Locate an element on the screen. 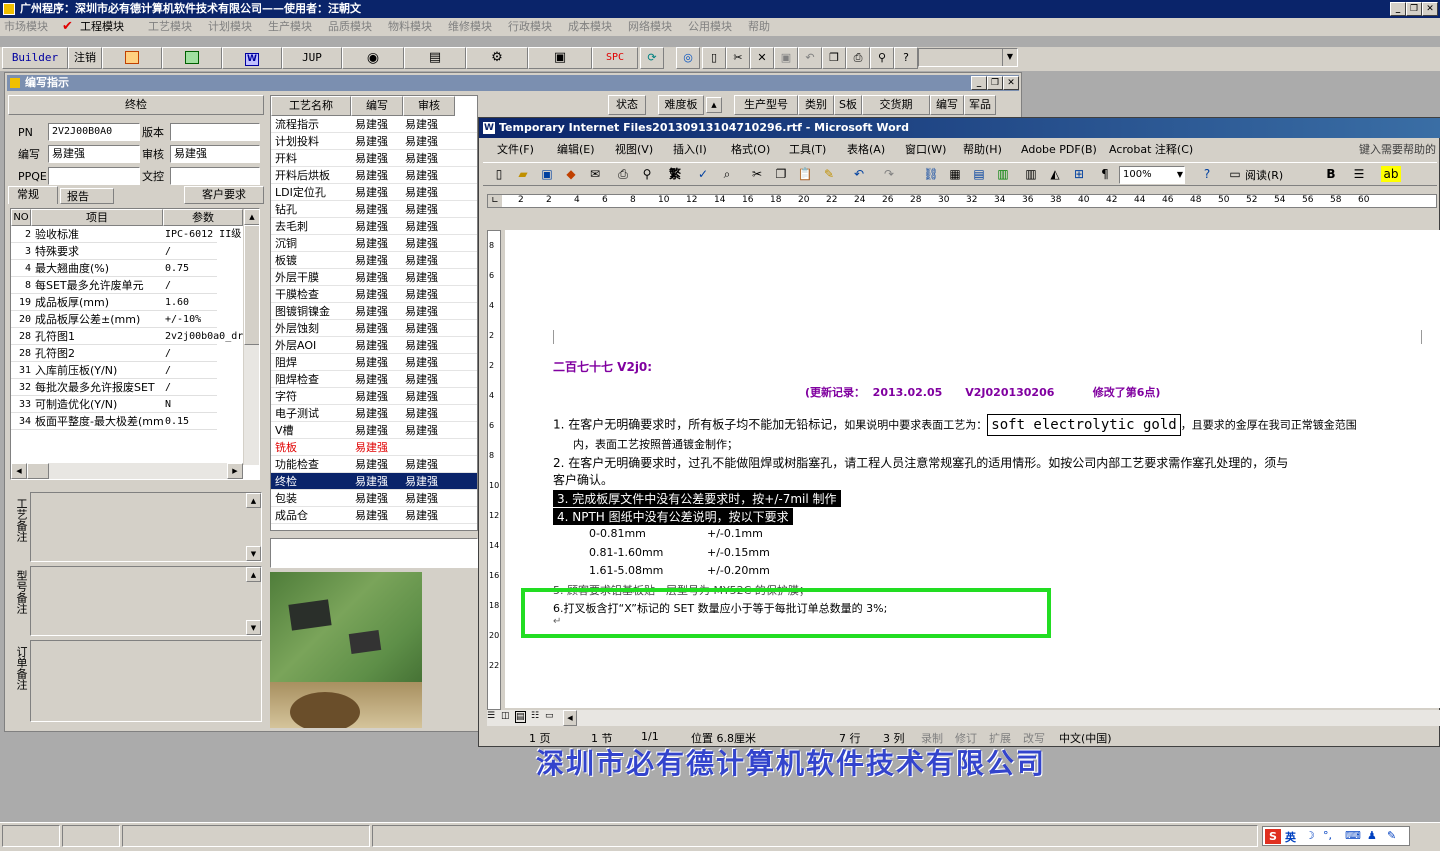 This screenshot has height=851, width=1440. menu-quality: 品质模块 is located at coordinates (350, 27).